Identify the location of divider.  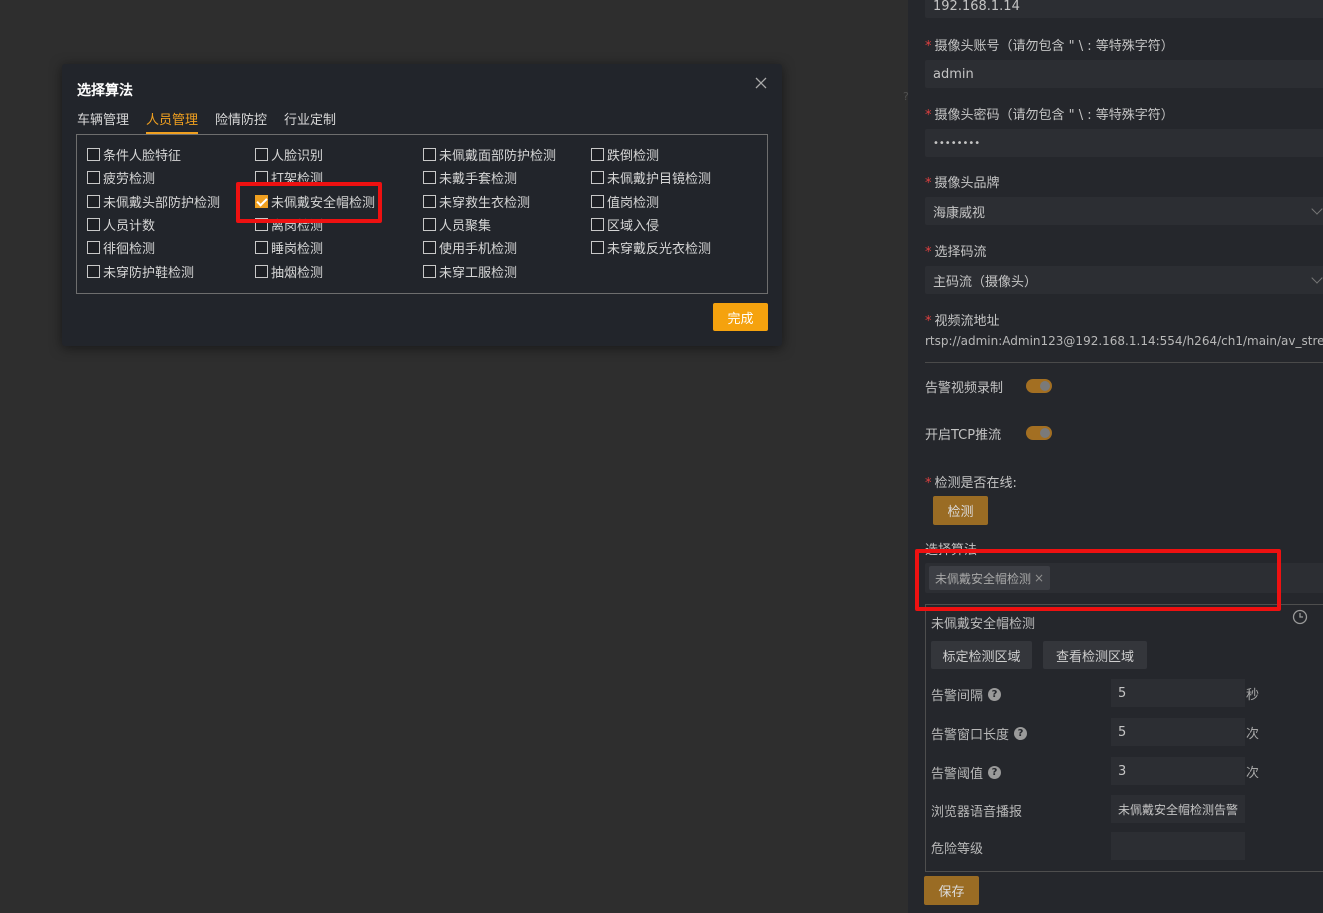
(1124, 362).